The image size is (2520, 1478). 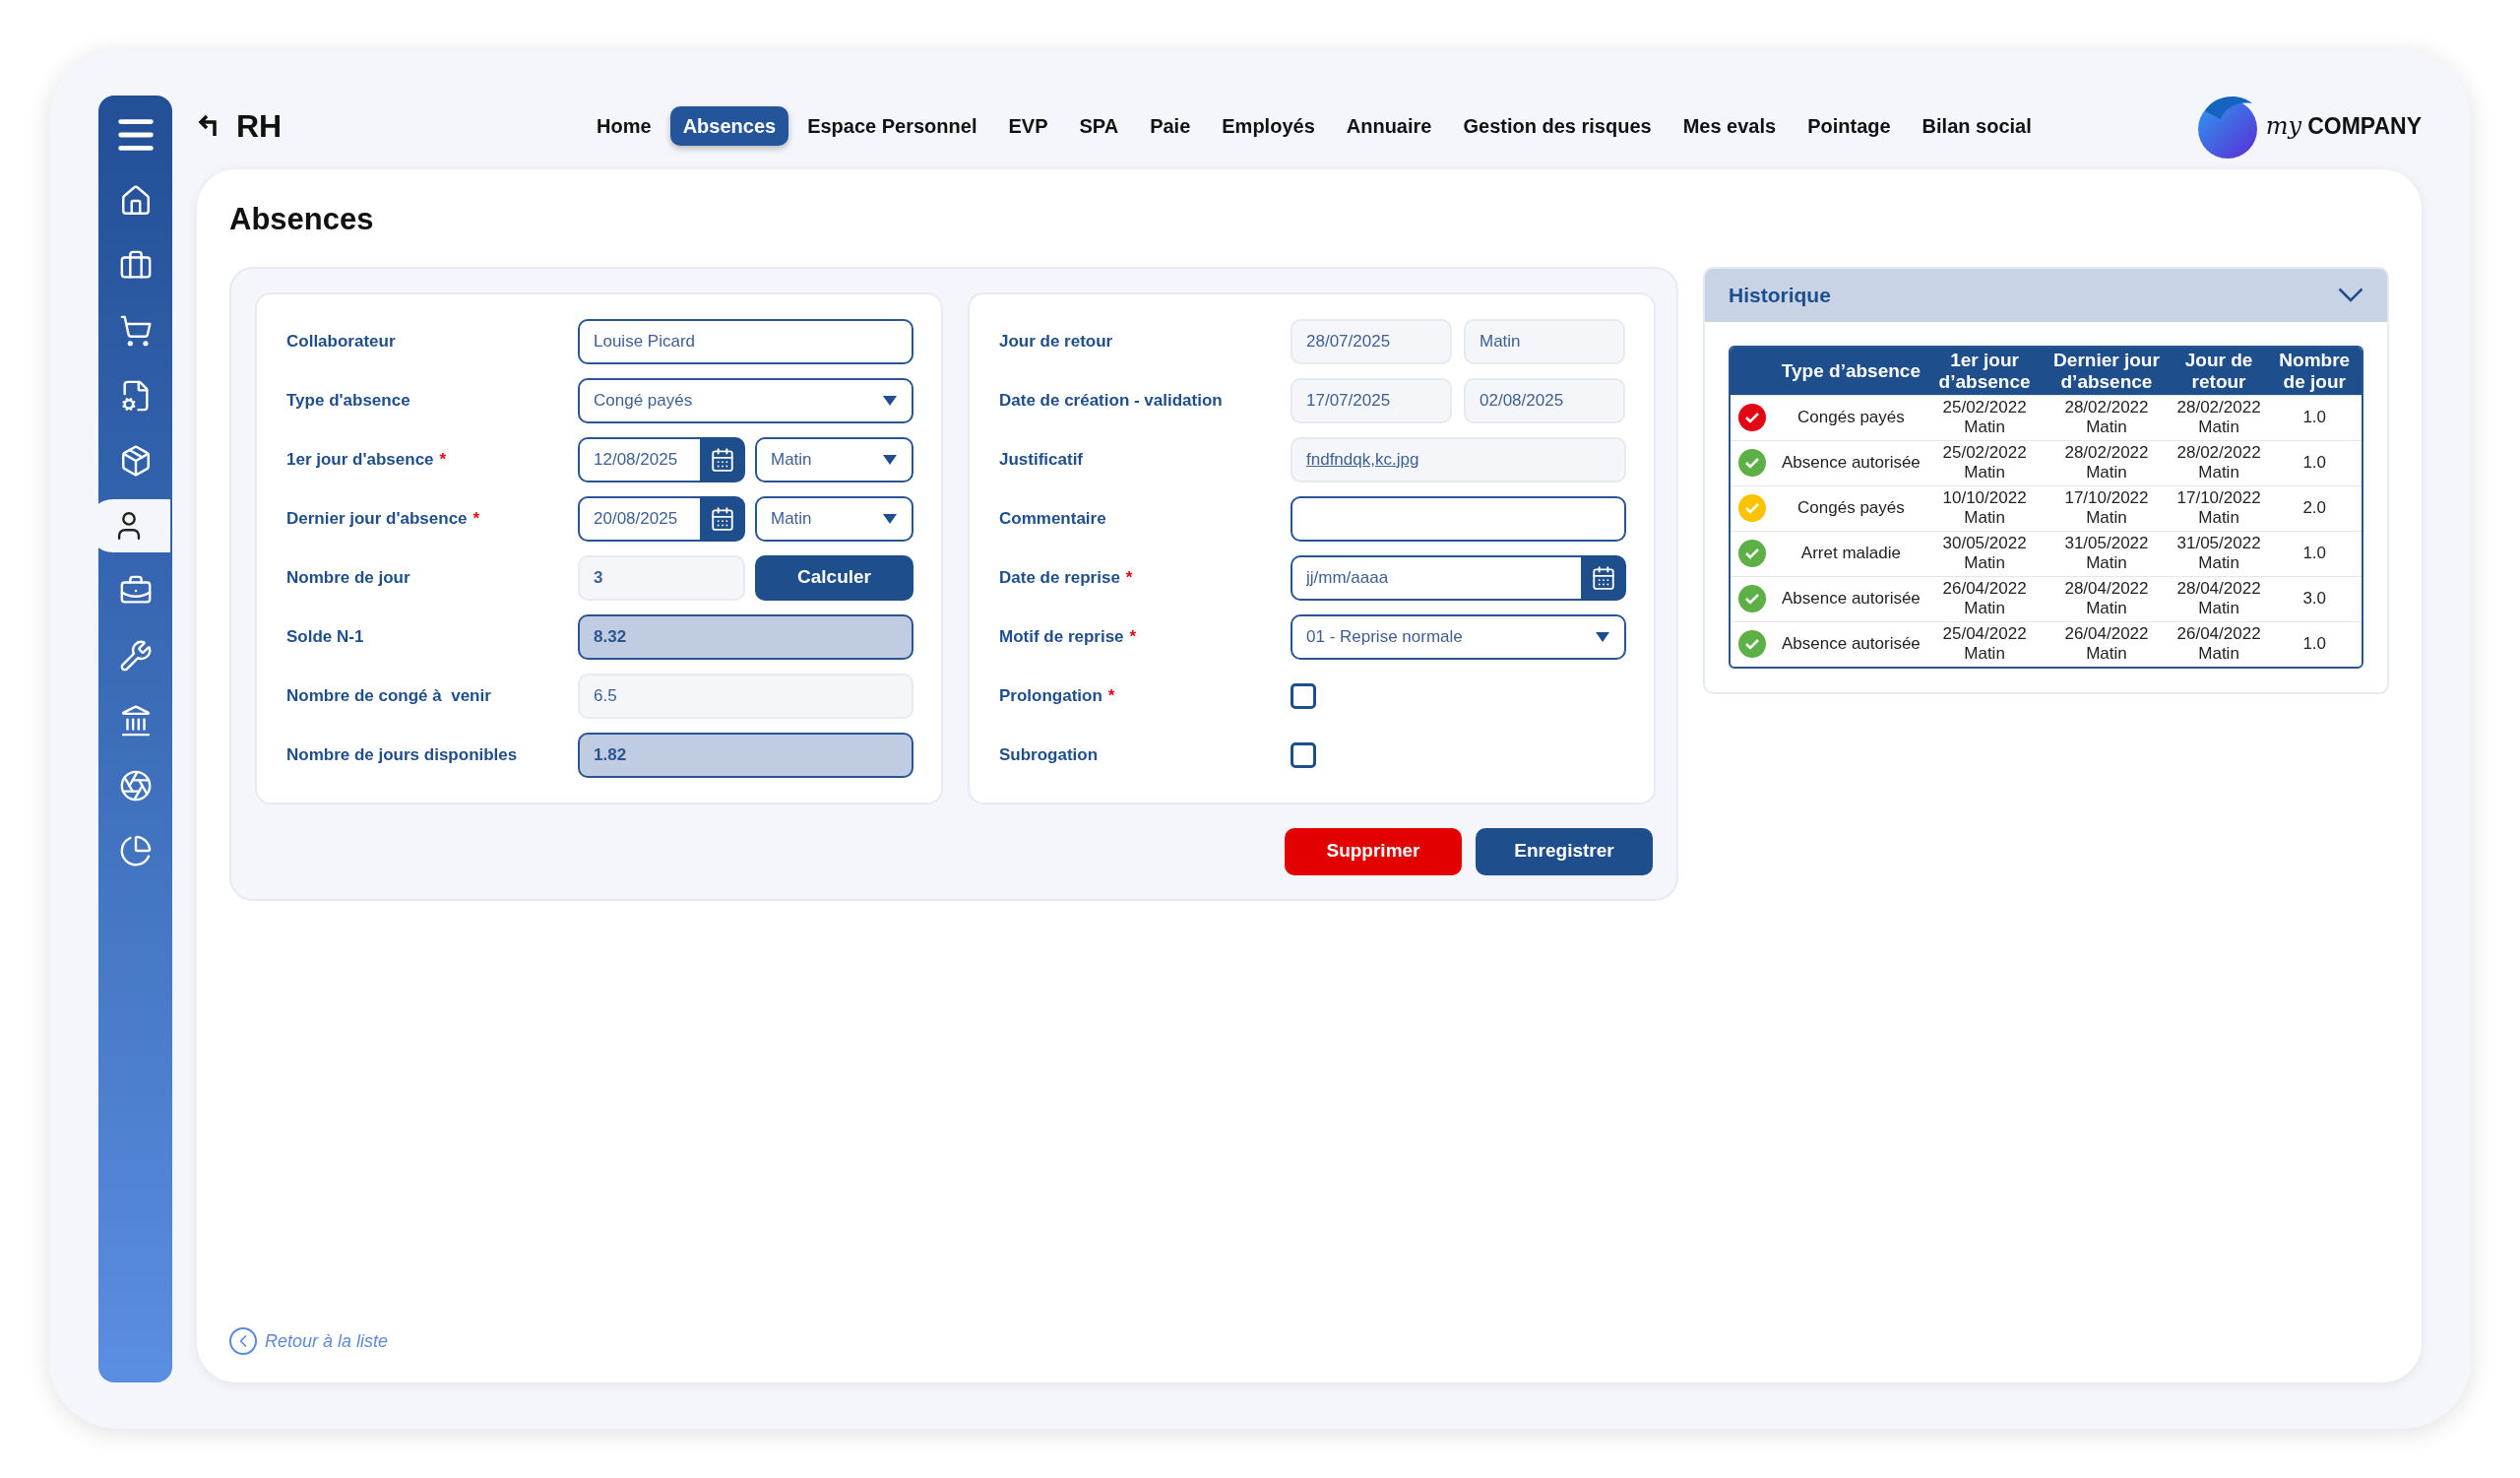 I want to click on field-label: Date de reprise, so click(x=1059, y=577).